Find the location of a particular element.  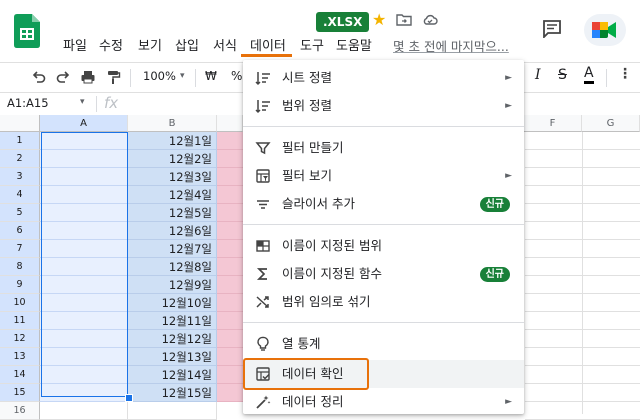

row-header: 13 is located at coordinates (20, 357).